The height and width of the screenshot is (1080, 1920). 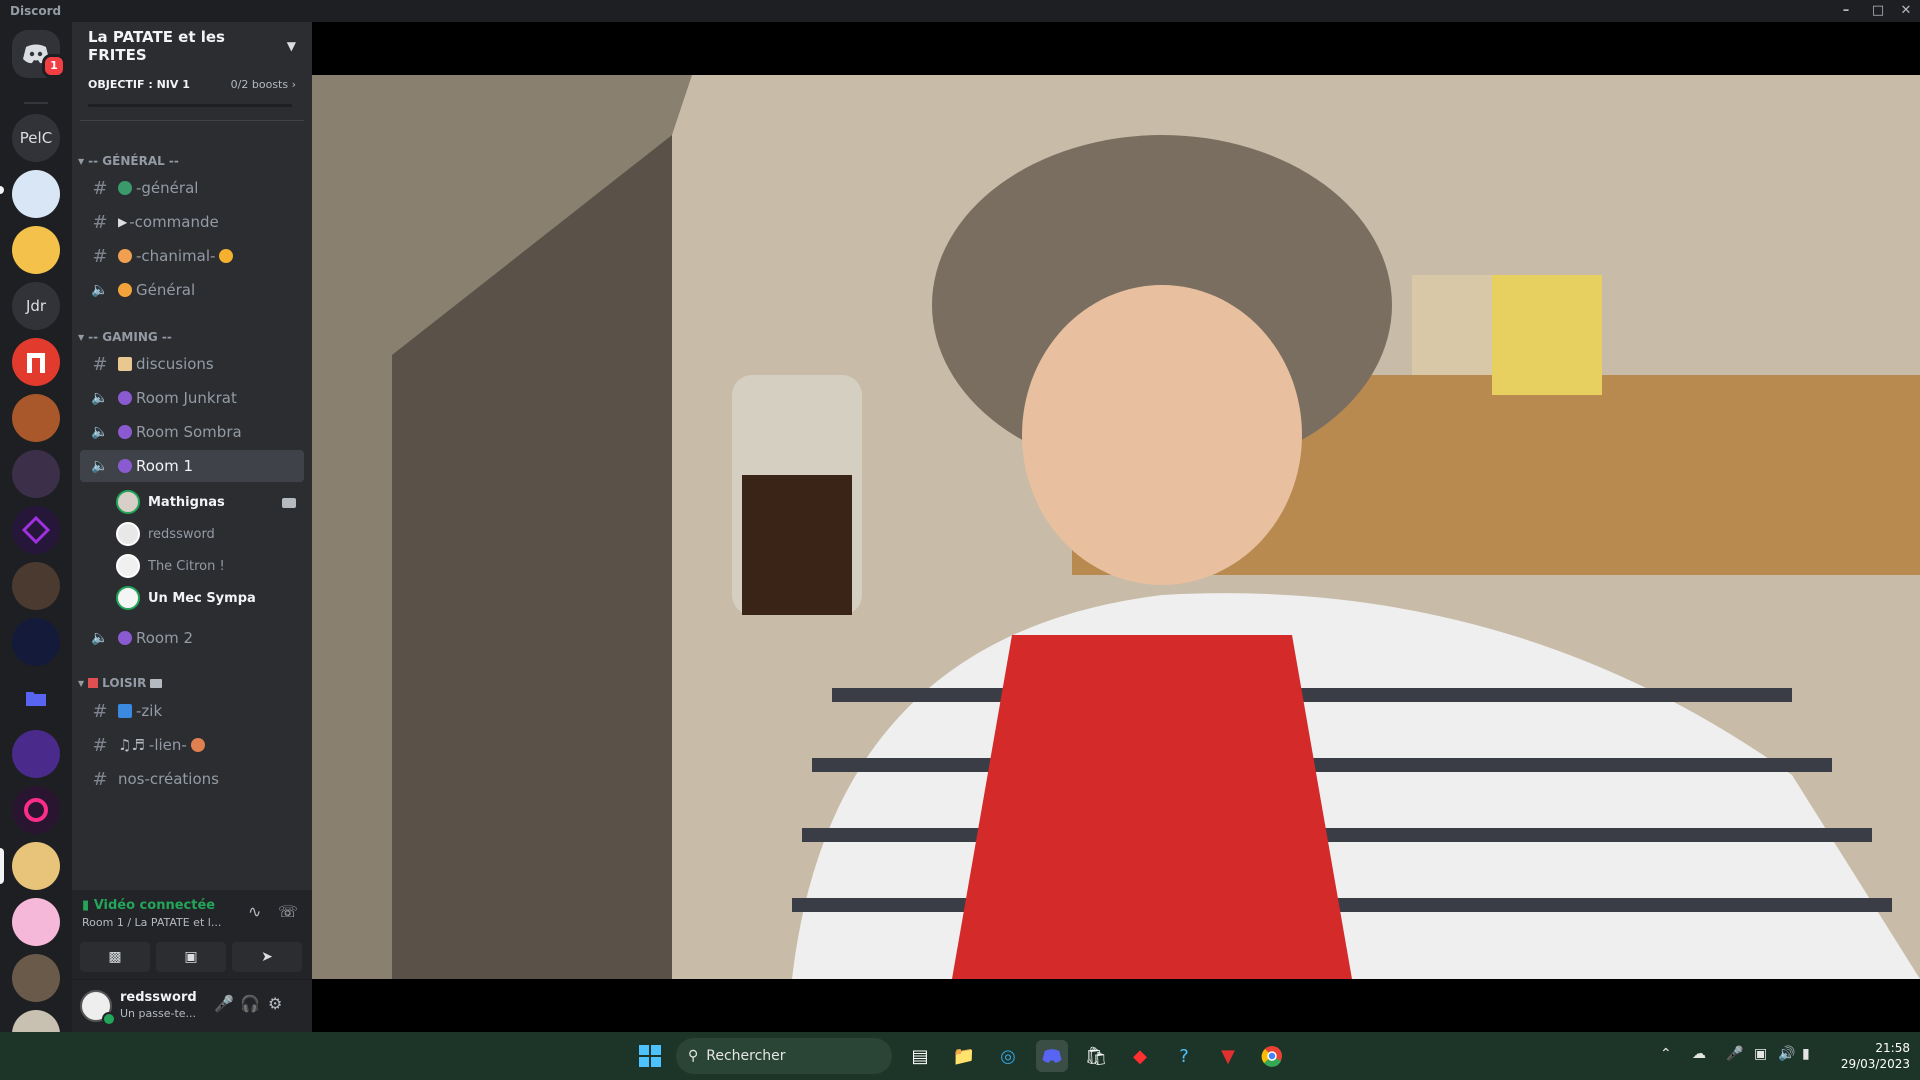 I want to click on server-icon-neon, so click(x=36, y=810).